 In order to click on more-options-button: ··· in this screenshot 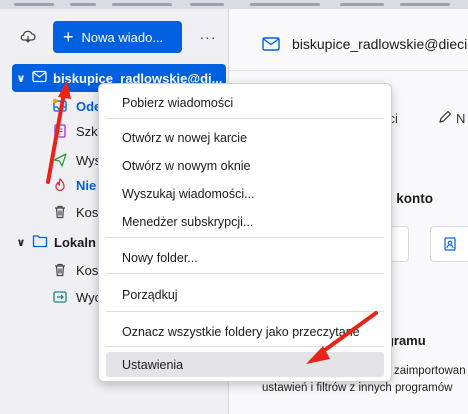, I will do `click(208, 37)`.